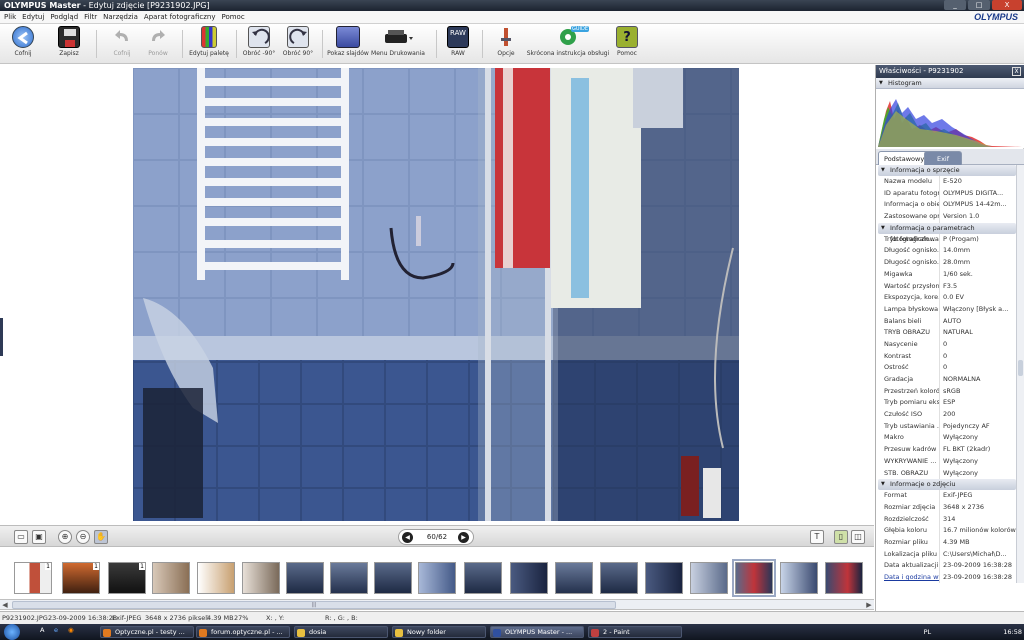 This screenshot has height=640, width=1024. I want to click on image-pager: ◀ 60/62 ▶, so click(436, 537).